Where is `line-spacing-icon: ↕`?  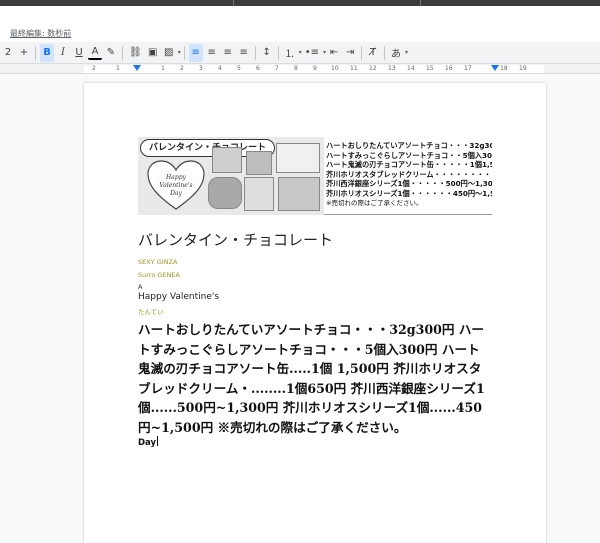 line-spacing-icon: ↕ is located at coordinates (267, 53).